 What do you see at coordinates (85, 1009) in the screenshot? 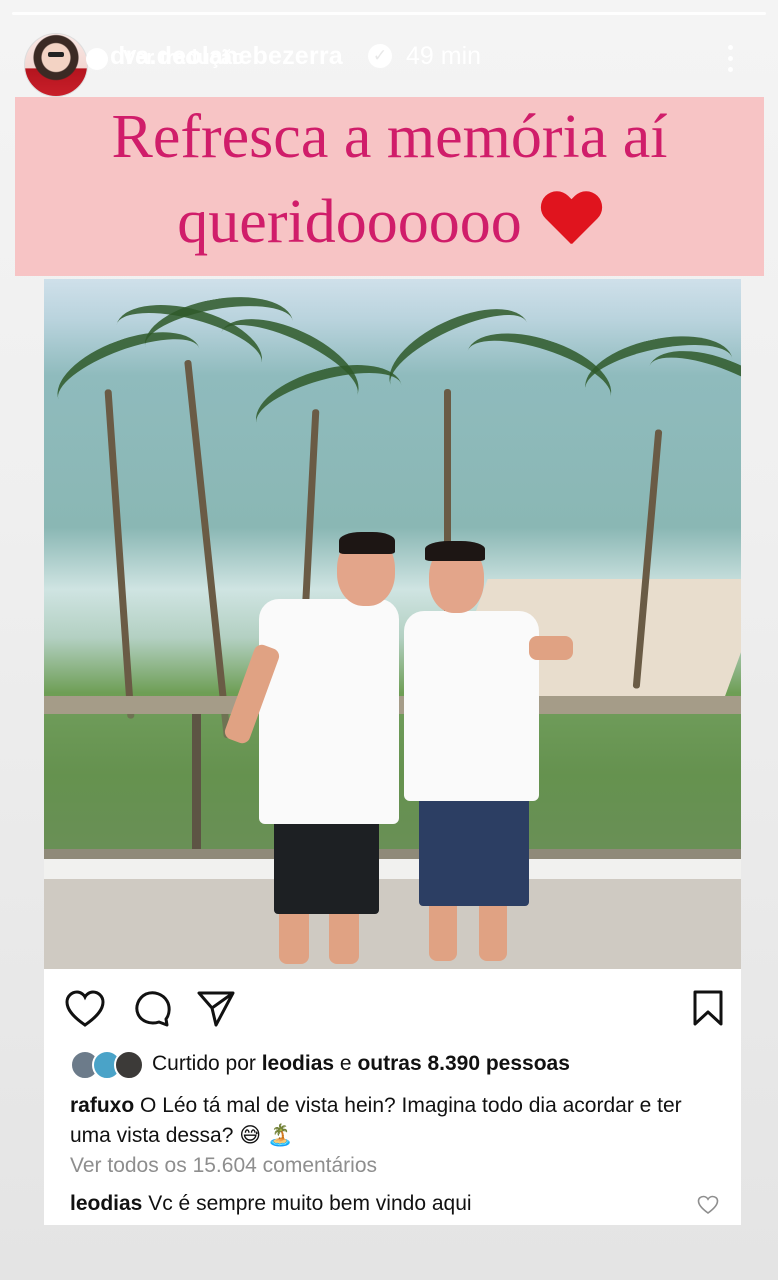
I see `heart-like-icon` at bounding box center [85, 1009].